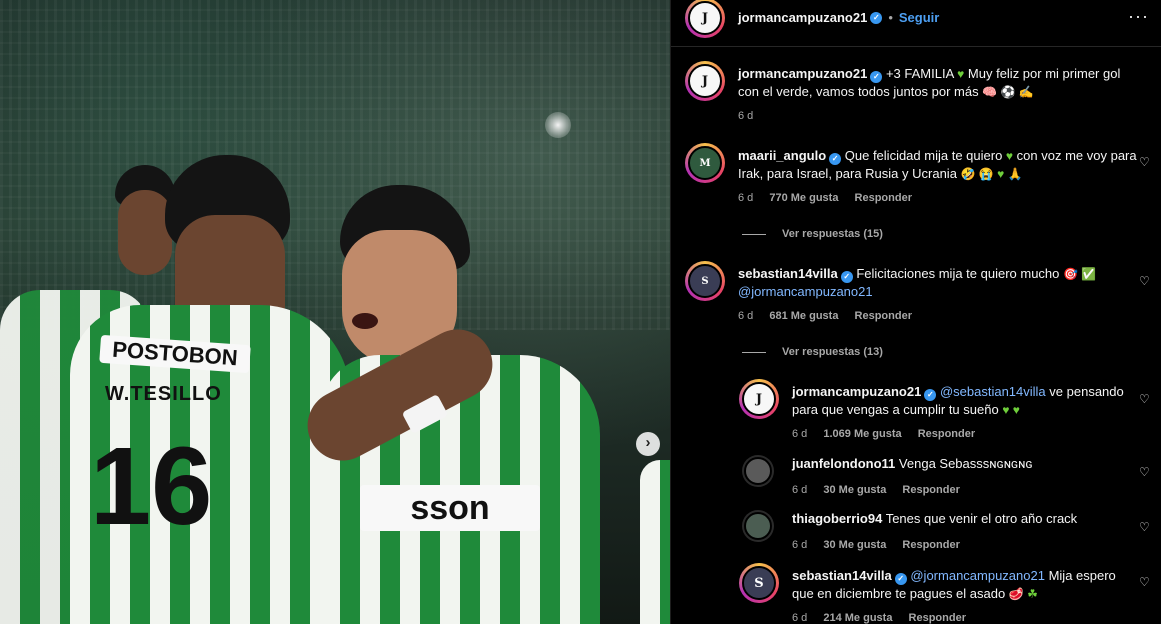 The image size is (1161, 624). I want to click on avatar-photo: M, so click(705, 163).